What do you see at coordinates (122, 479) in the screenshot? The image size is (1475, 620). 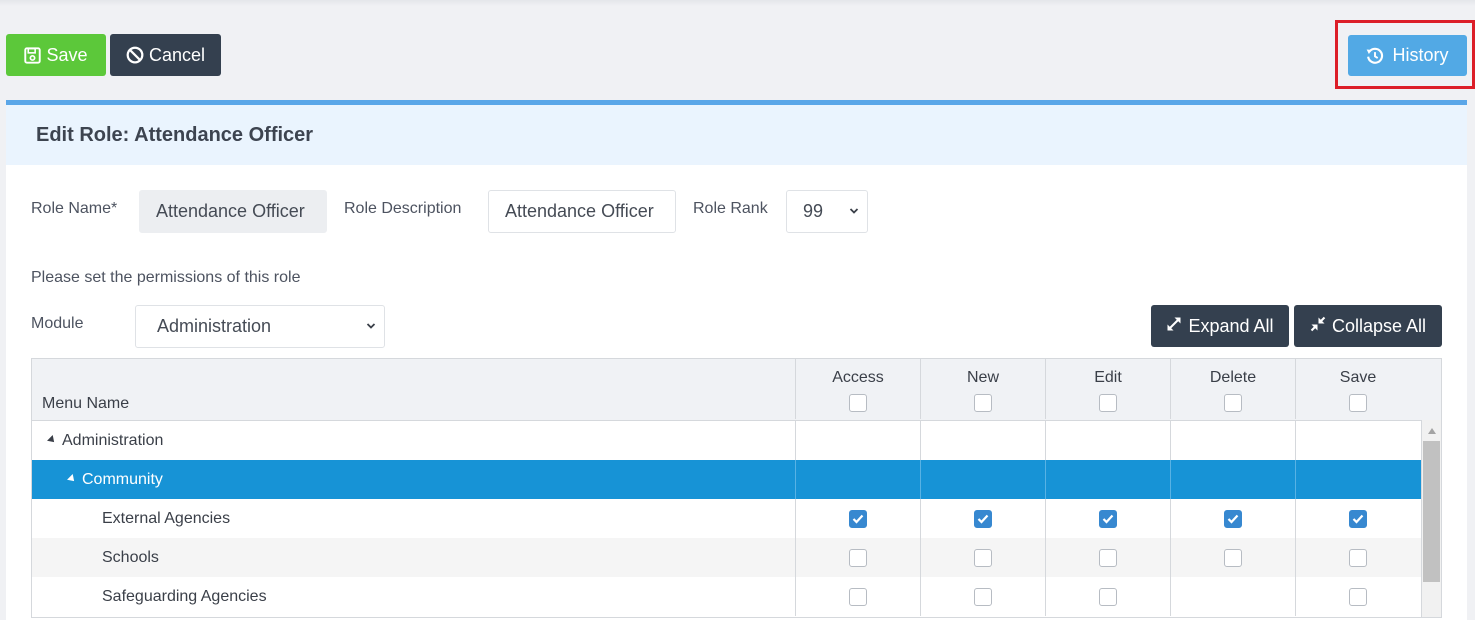 I see `tree-row-text: Community` at bounding box center [122, 479].